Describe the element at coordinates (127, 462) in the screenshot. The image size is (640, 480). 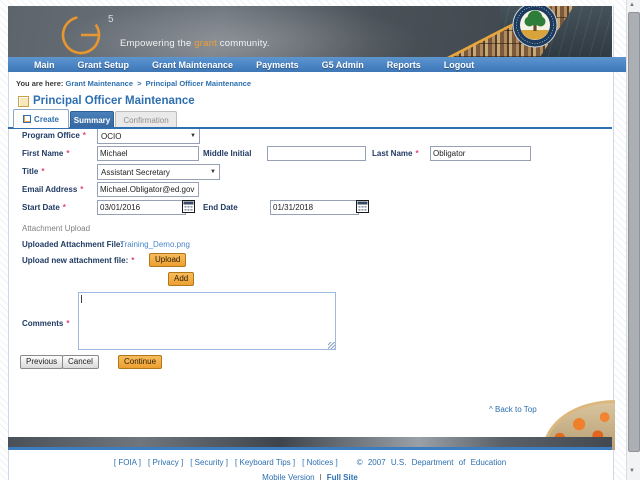
I see `footer-link-foia: [ FOIA ]` at that location.